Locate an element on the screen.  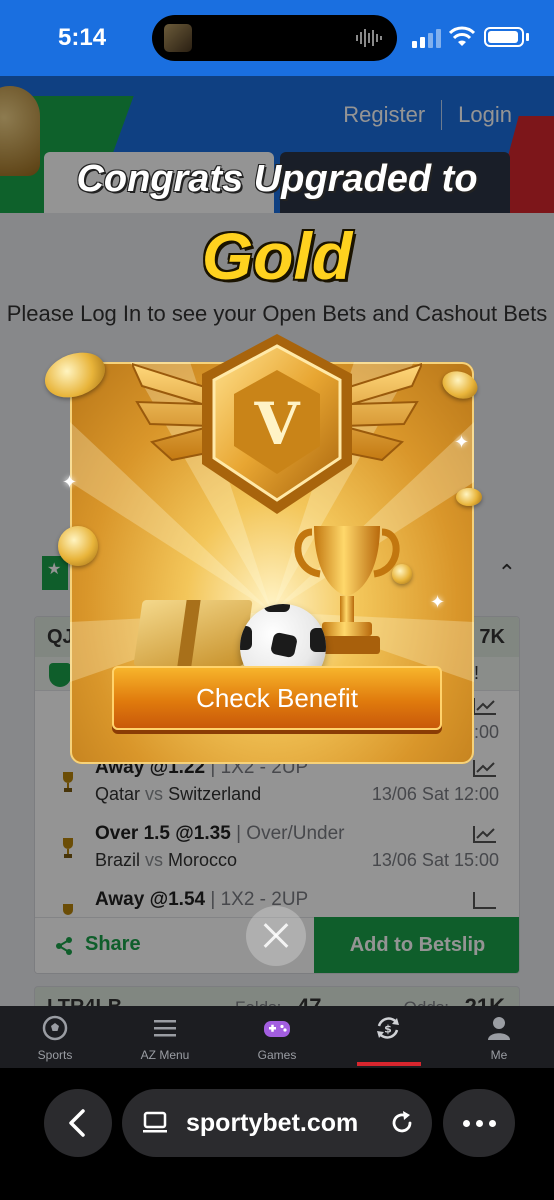
browser-toolbar: sportybet.com is located at coordinates (277, 1134).